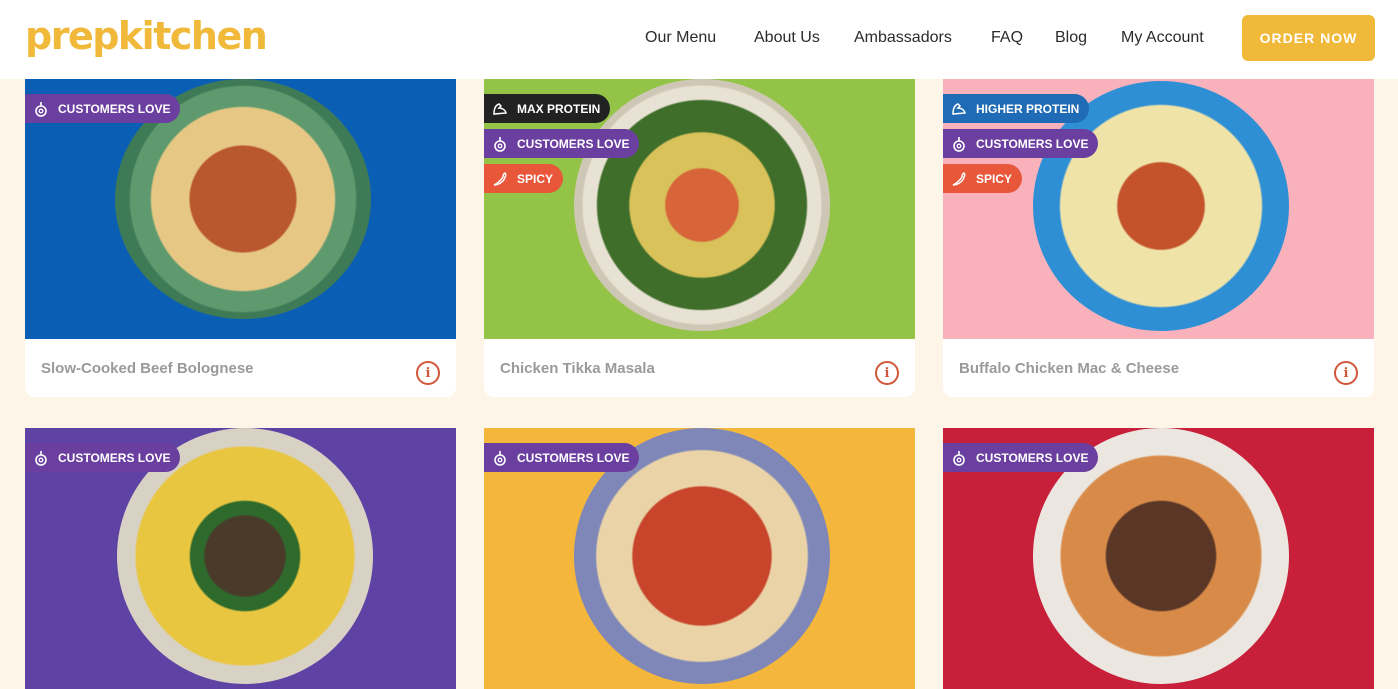  Describe the element at coordinates (699, 368) in the screenshot. I see `card-footer: Chicken Tikka Masala i` at that location.